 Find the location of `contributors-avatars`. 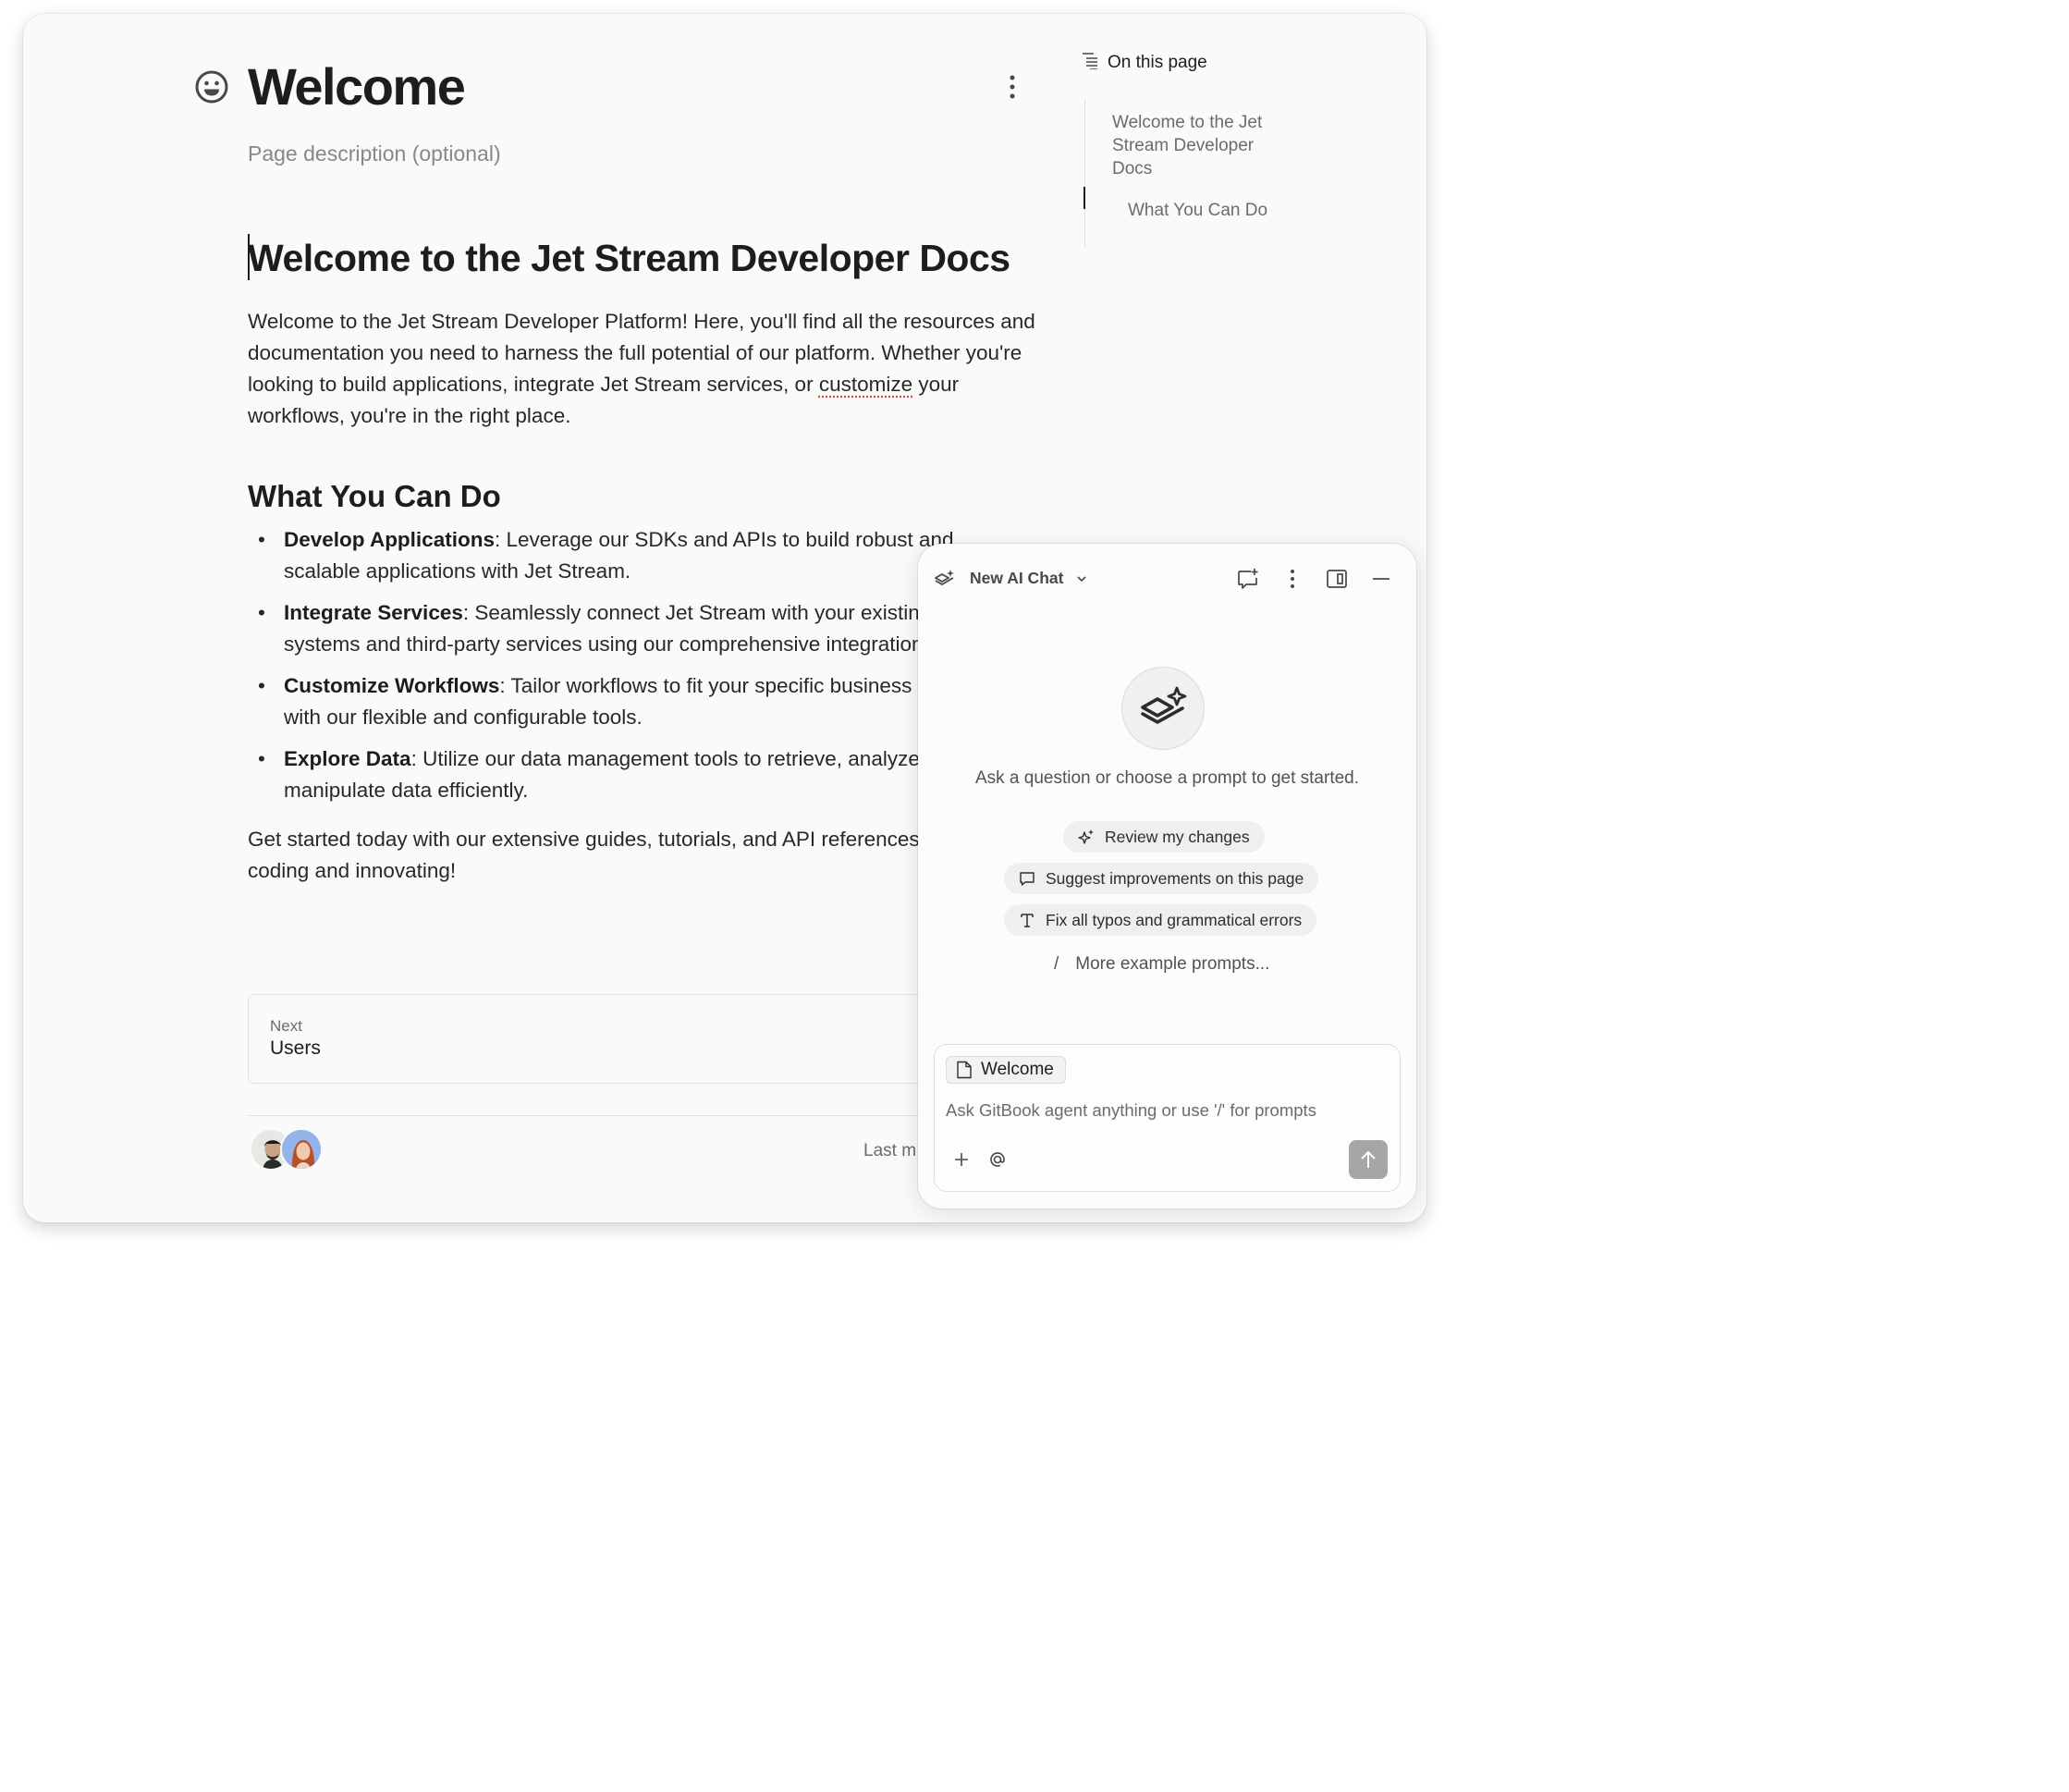

contributors-avatars is located at coordinates (291, 1150).